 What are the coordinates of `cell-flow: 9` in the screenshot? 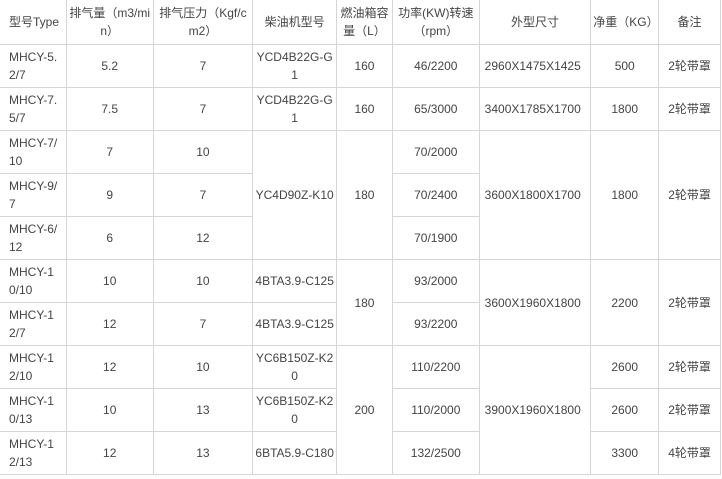 It's located at (109, 195).